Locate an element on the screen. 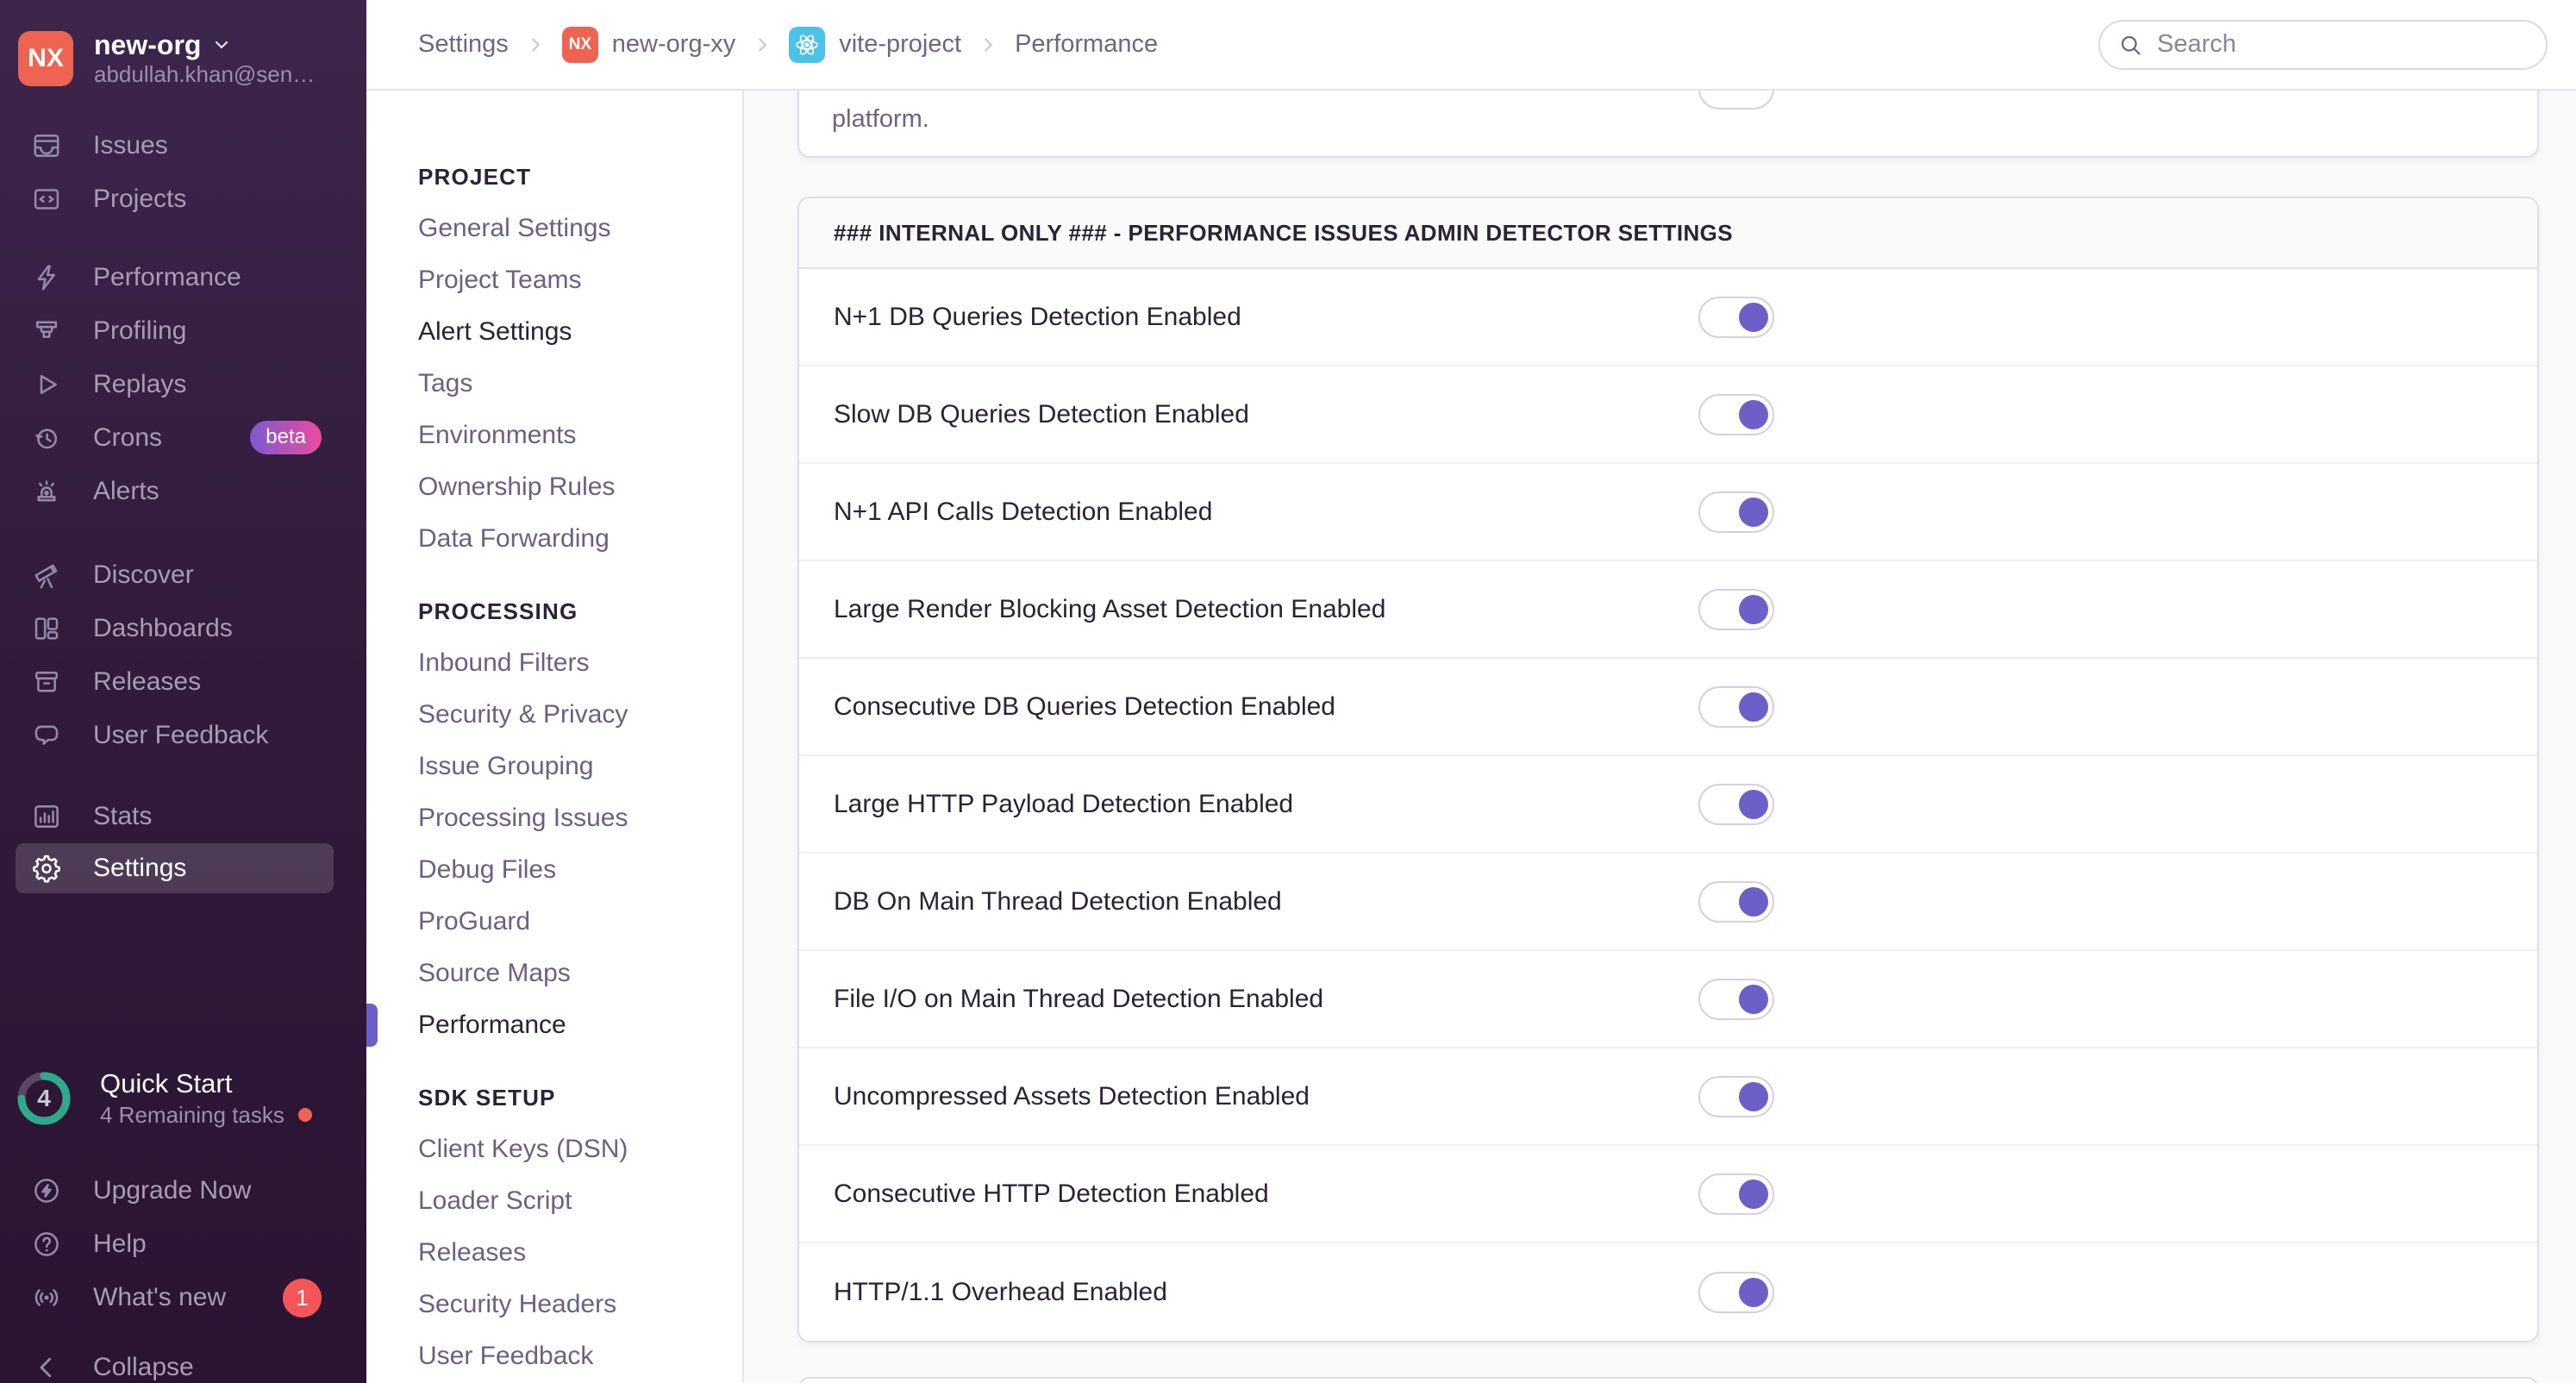  settings-nav-user-feedback: User Feedback is located at coordinates (567, 1356).